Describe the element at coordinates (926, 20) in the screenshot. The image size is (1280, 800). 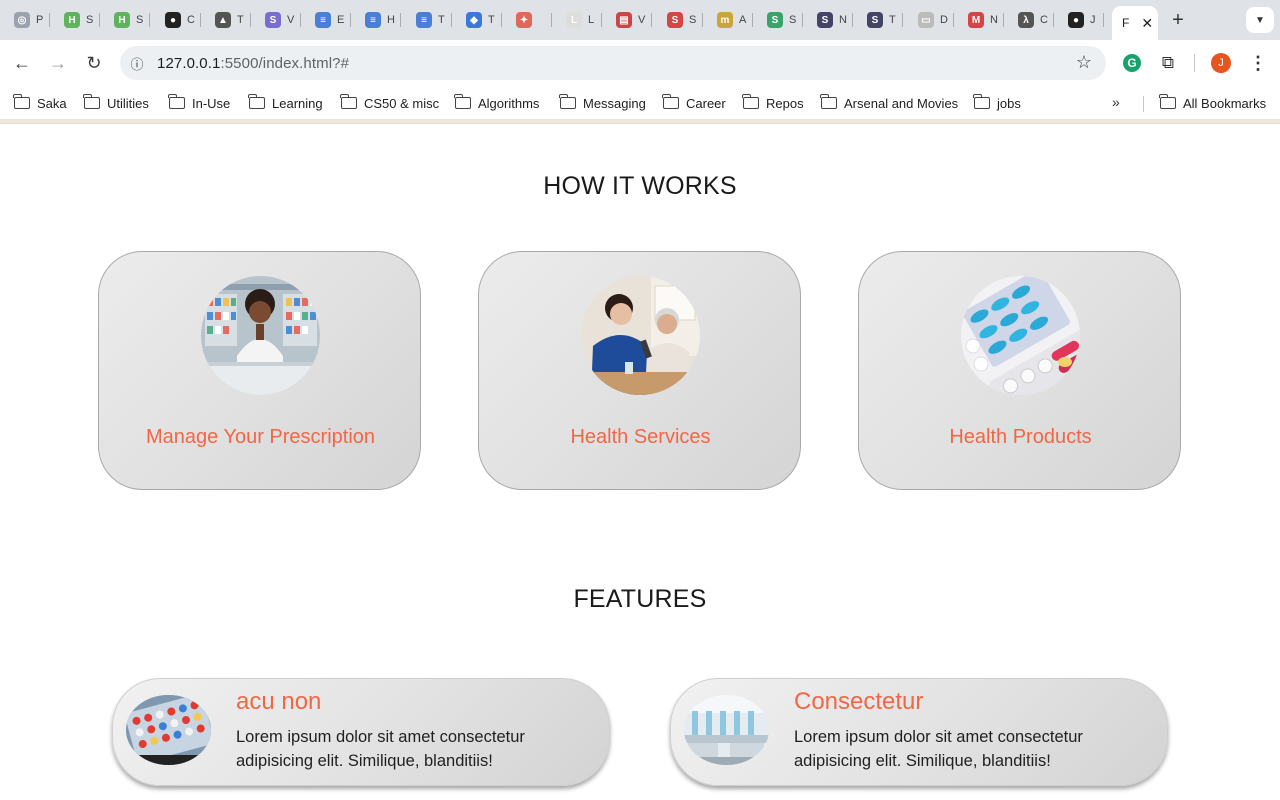
I see `browser-tab: ▭ D` at that location.